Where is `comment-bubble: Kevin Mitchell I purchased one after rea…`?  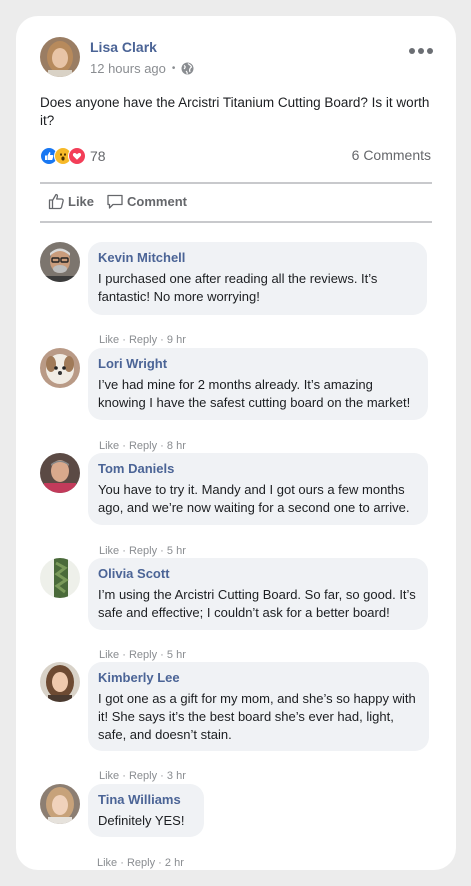 comment-bubble: Kevin Mitchell I purchased one after rea… is located at coordinates (257, 278).